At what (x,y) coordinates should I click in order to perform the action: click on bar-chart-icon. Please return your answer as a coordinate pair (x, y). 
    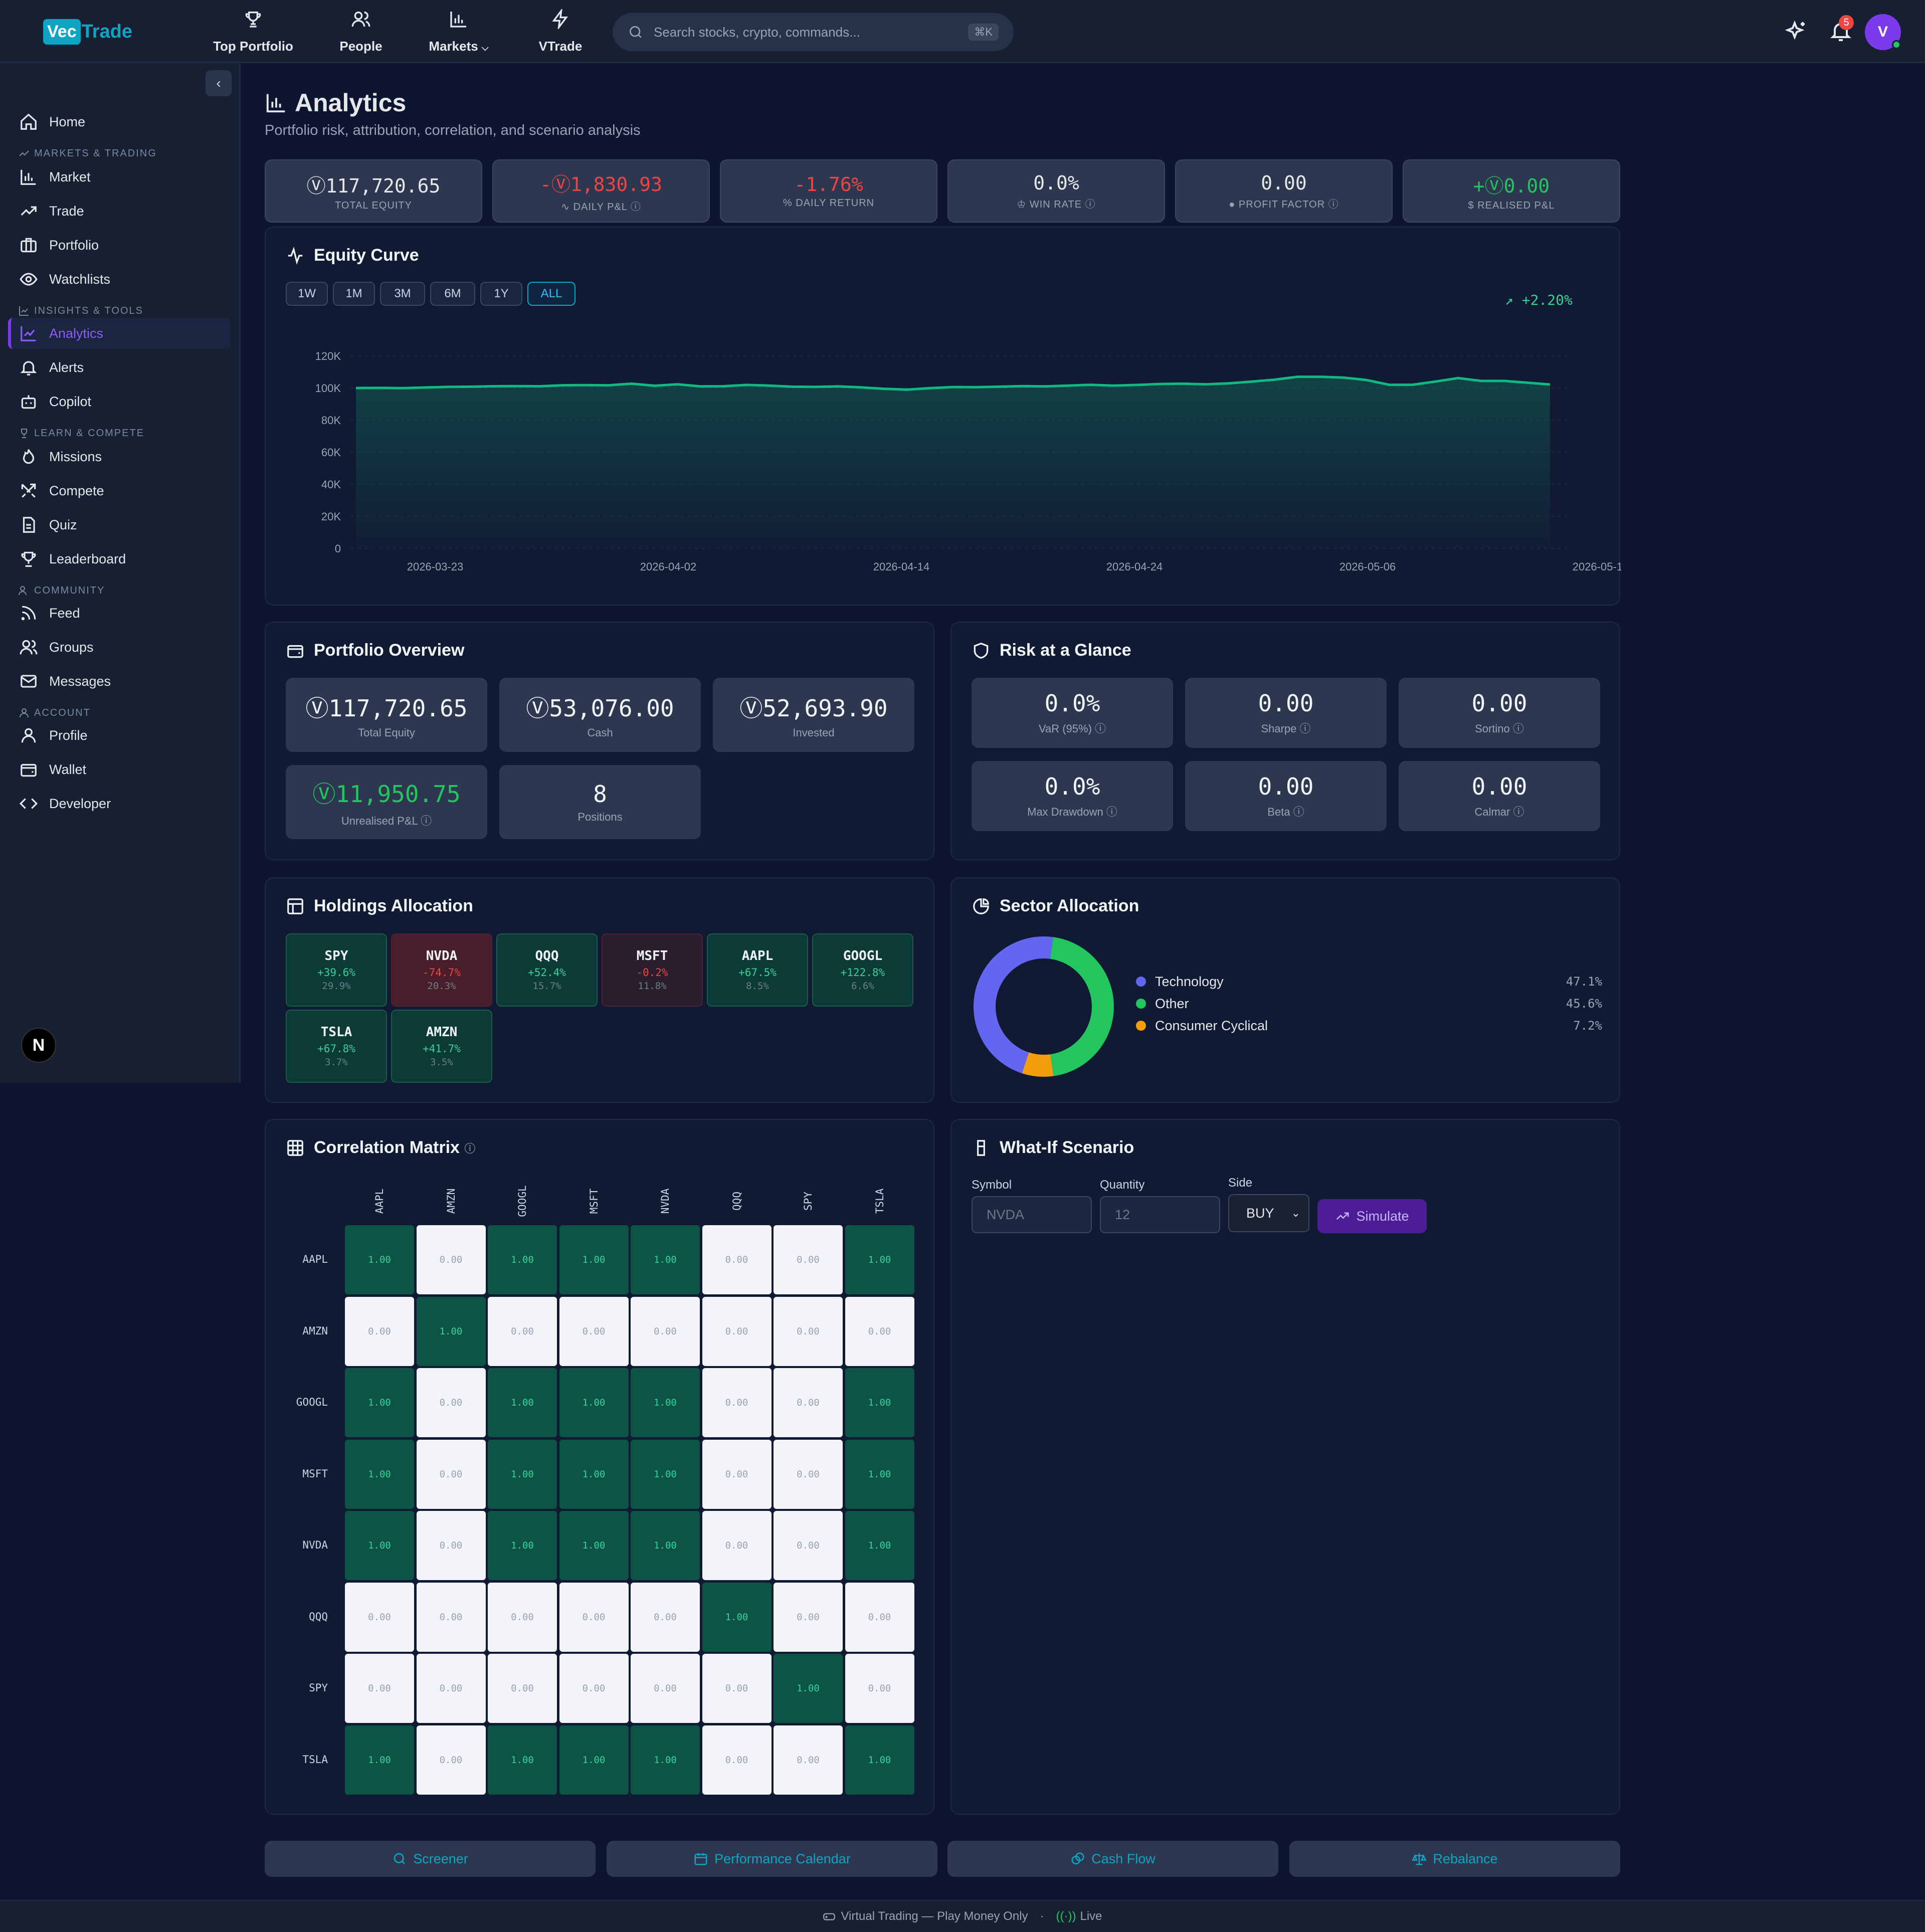
    Looking at the image, I should click on (28, 177).